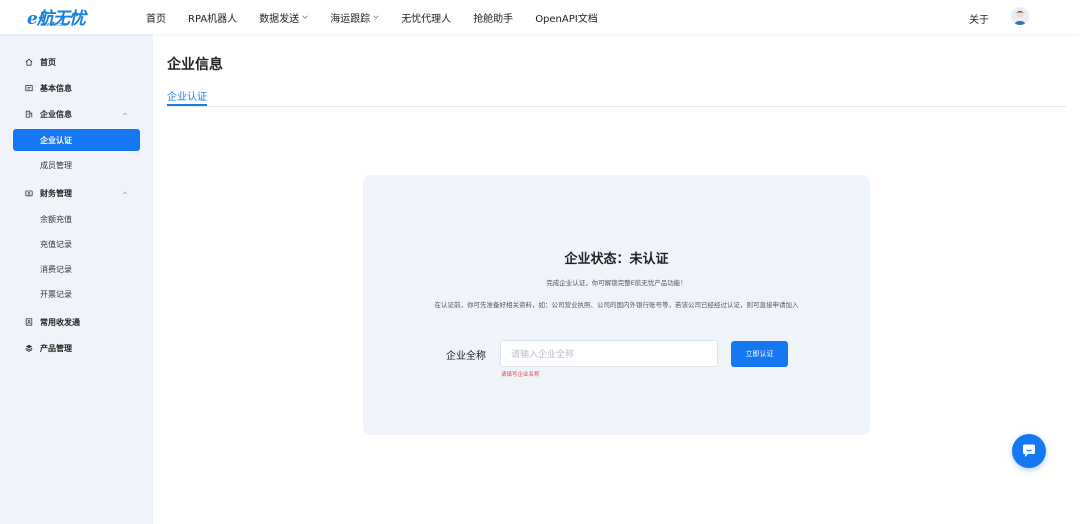  I want to click on user-avatar-icon, so click(1020, 17).